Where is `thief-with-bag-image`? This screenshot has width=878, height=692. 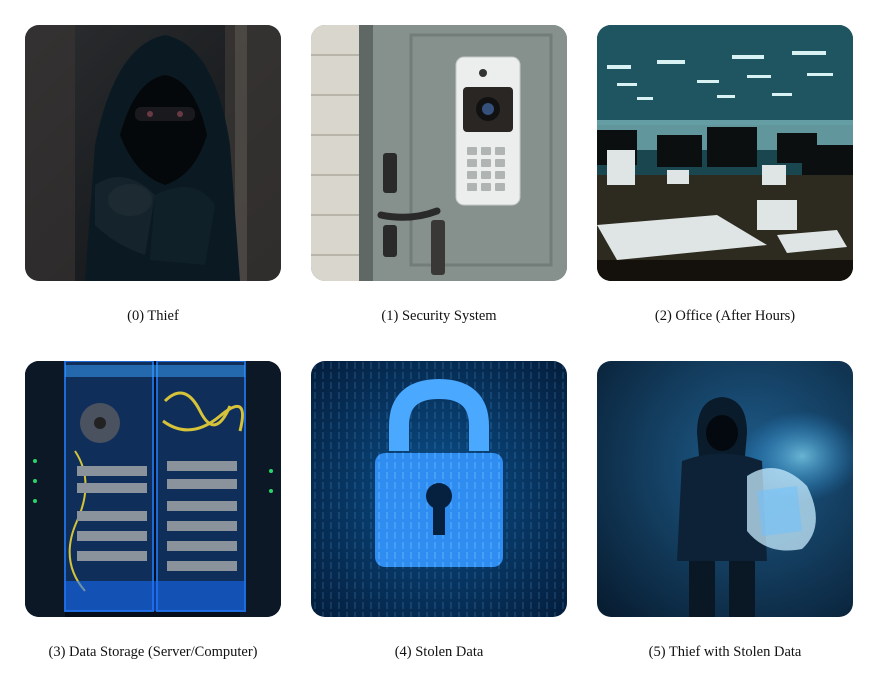
thief-with-bag-image is located at coordinates (725, 489).